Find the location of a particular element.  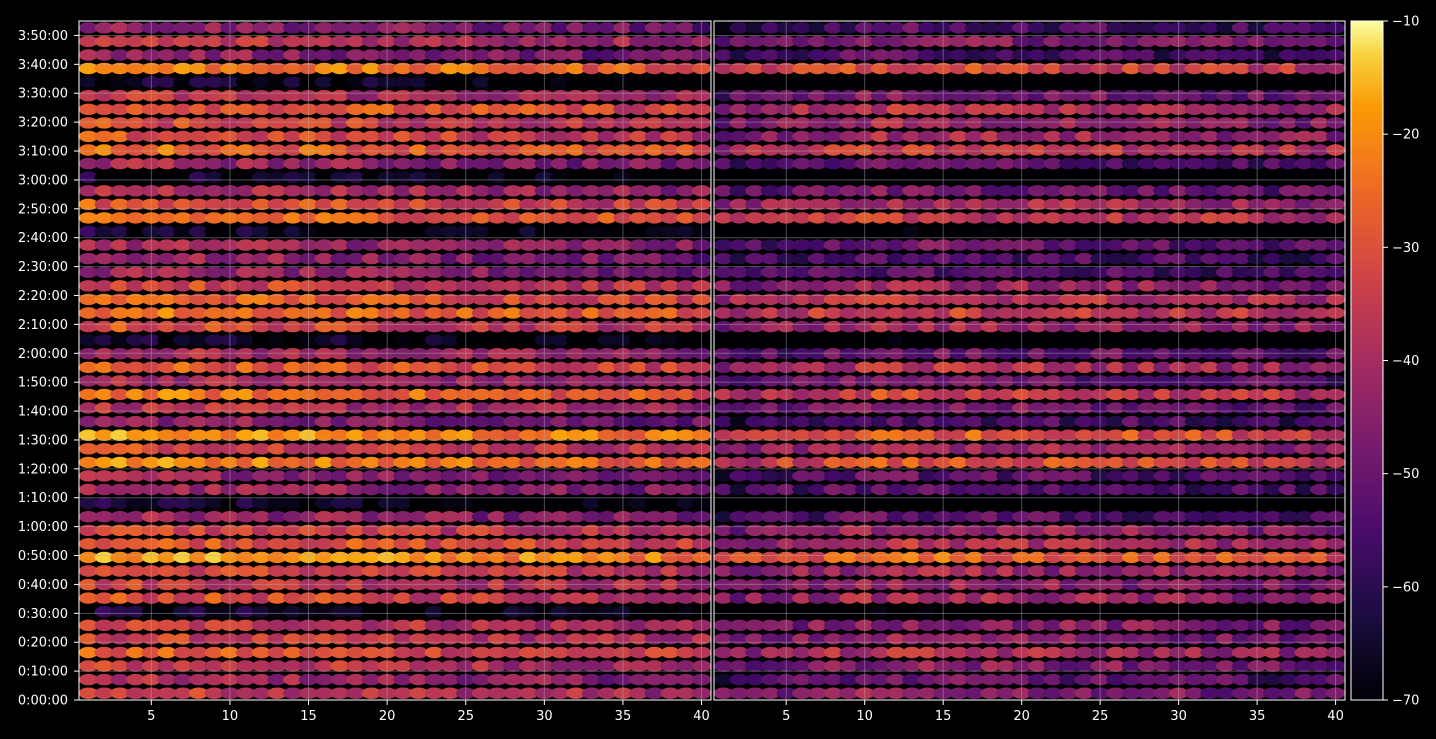

y-tick-label: 3:00:00 is located at coordinates (43, 180).